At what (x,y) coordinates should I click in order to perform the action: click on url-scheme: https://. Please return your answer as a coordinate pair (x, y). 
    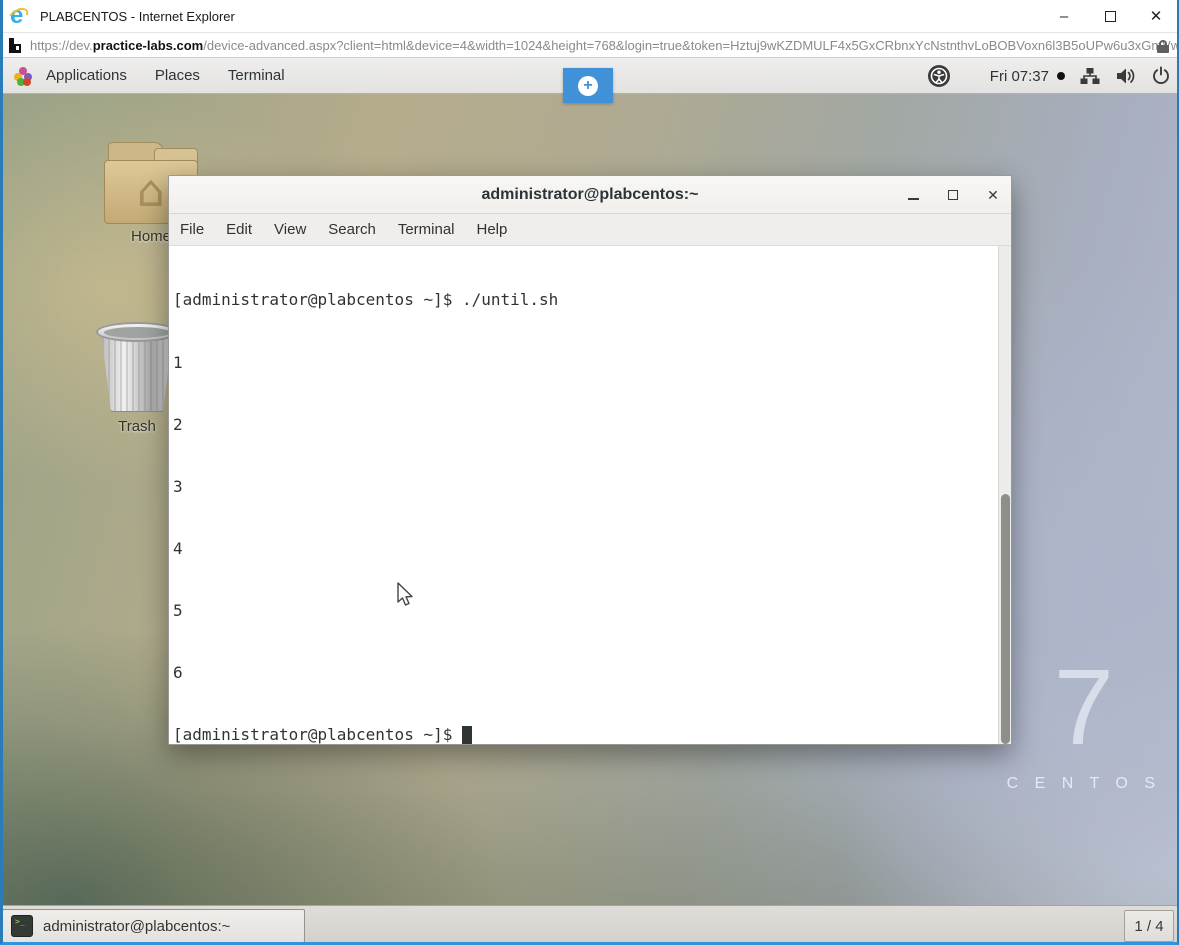
    Looking at the image, I should click on (50, 45).